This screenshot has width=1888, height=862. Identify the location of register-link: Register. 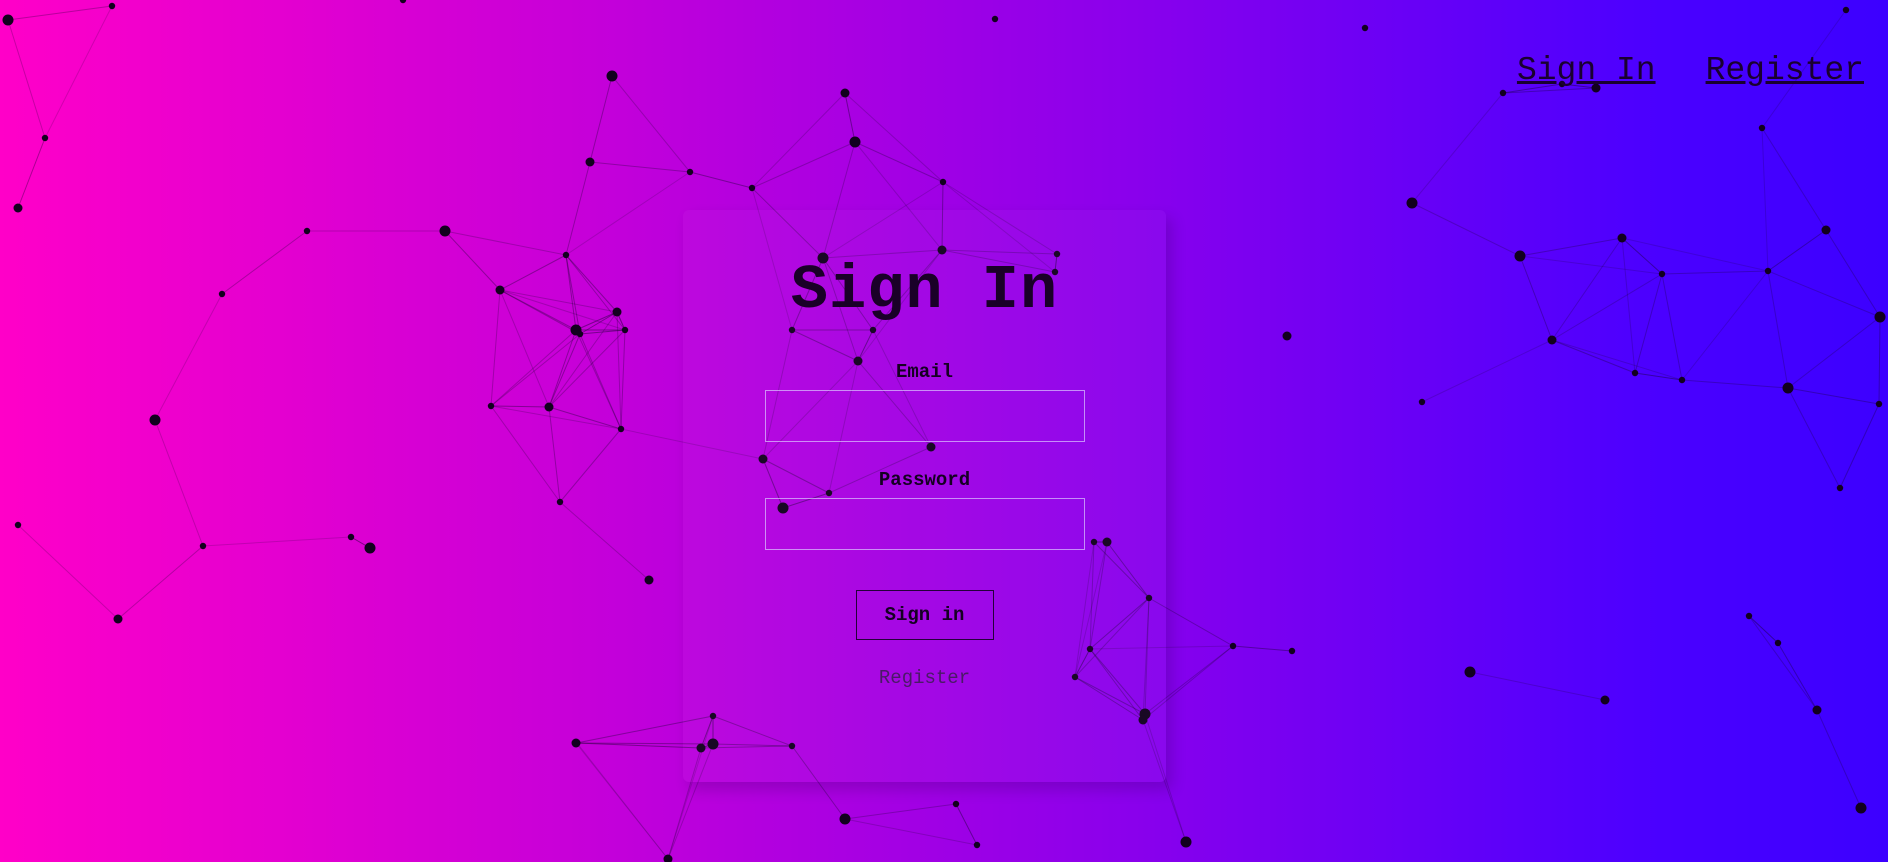
(924, 678).